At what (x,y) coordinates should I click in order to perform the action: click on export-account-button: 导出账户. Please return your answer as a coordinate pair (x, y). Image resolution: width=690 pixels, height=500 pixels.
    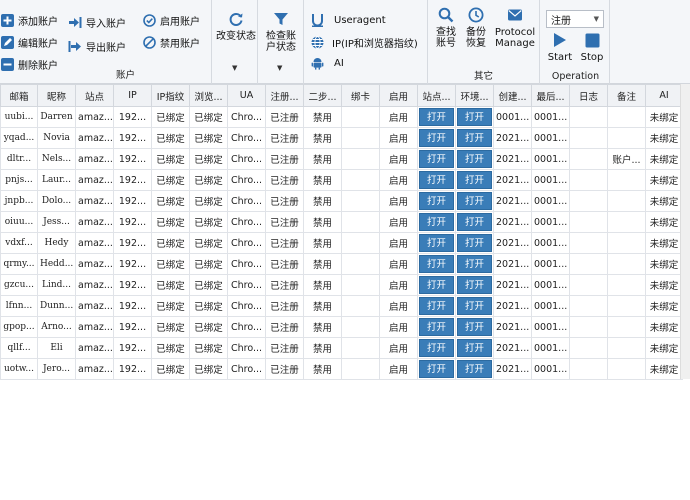
    Looking at the image, I should click on (97, 46).